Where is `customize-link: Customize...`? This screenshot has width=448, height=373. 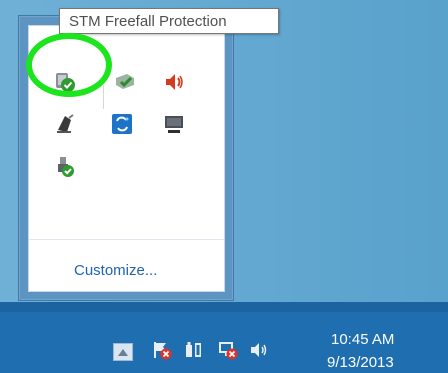
customize-link: Customize... is located at coordinates (115, 270).